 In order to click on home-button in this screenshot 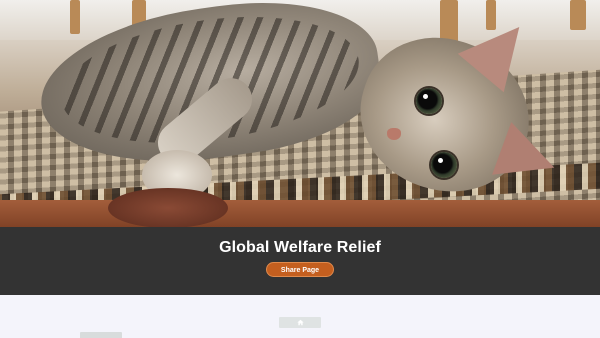, I will do `click(300, 322)`.